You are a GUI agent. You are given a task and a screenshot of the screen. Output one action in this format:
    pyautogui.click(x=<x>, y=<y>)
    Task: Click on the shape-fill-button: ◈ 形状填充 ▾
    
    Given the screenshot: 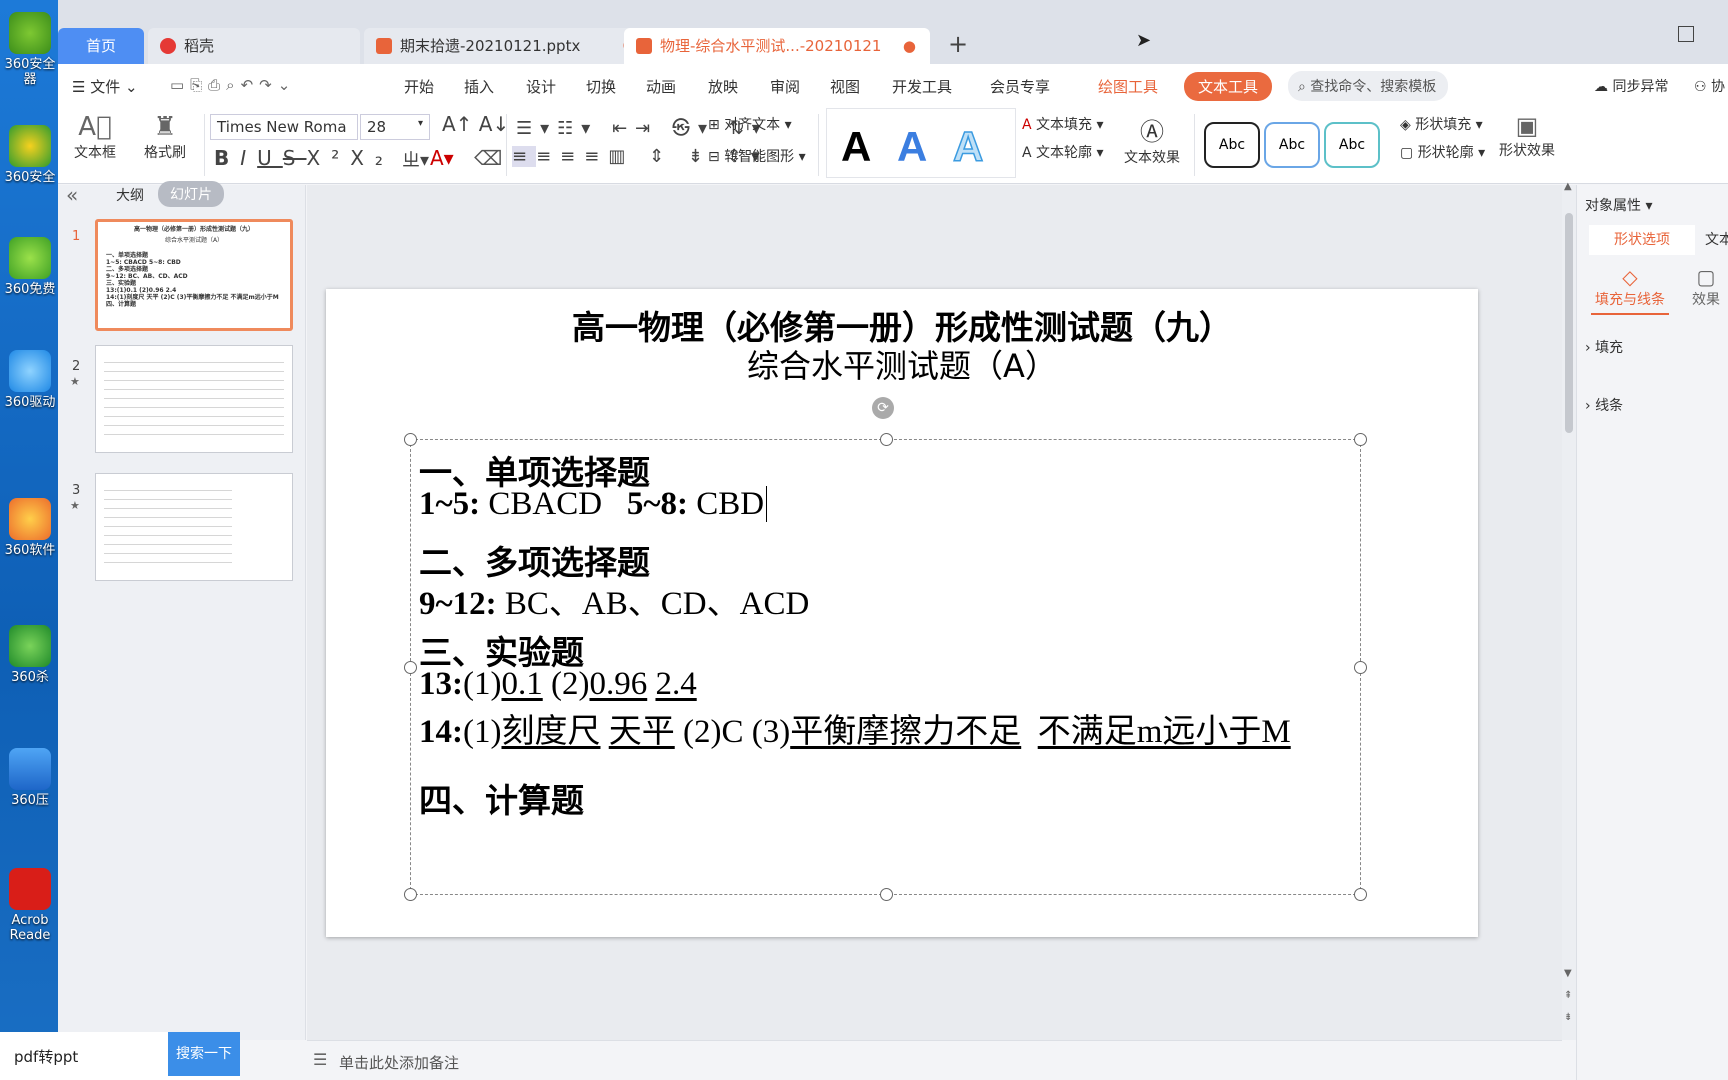 What is the action you would take?
    pyautogui.click(x=1441, y=124)
    